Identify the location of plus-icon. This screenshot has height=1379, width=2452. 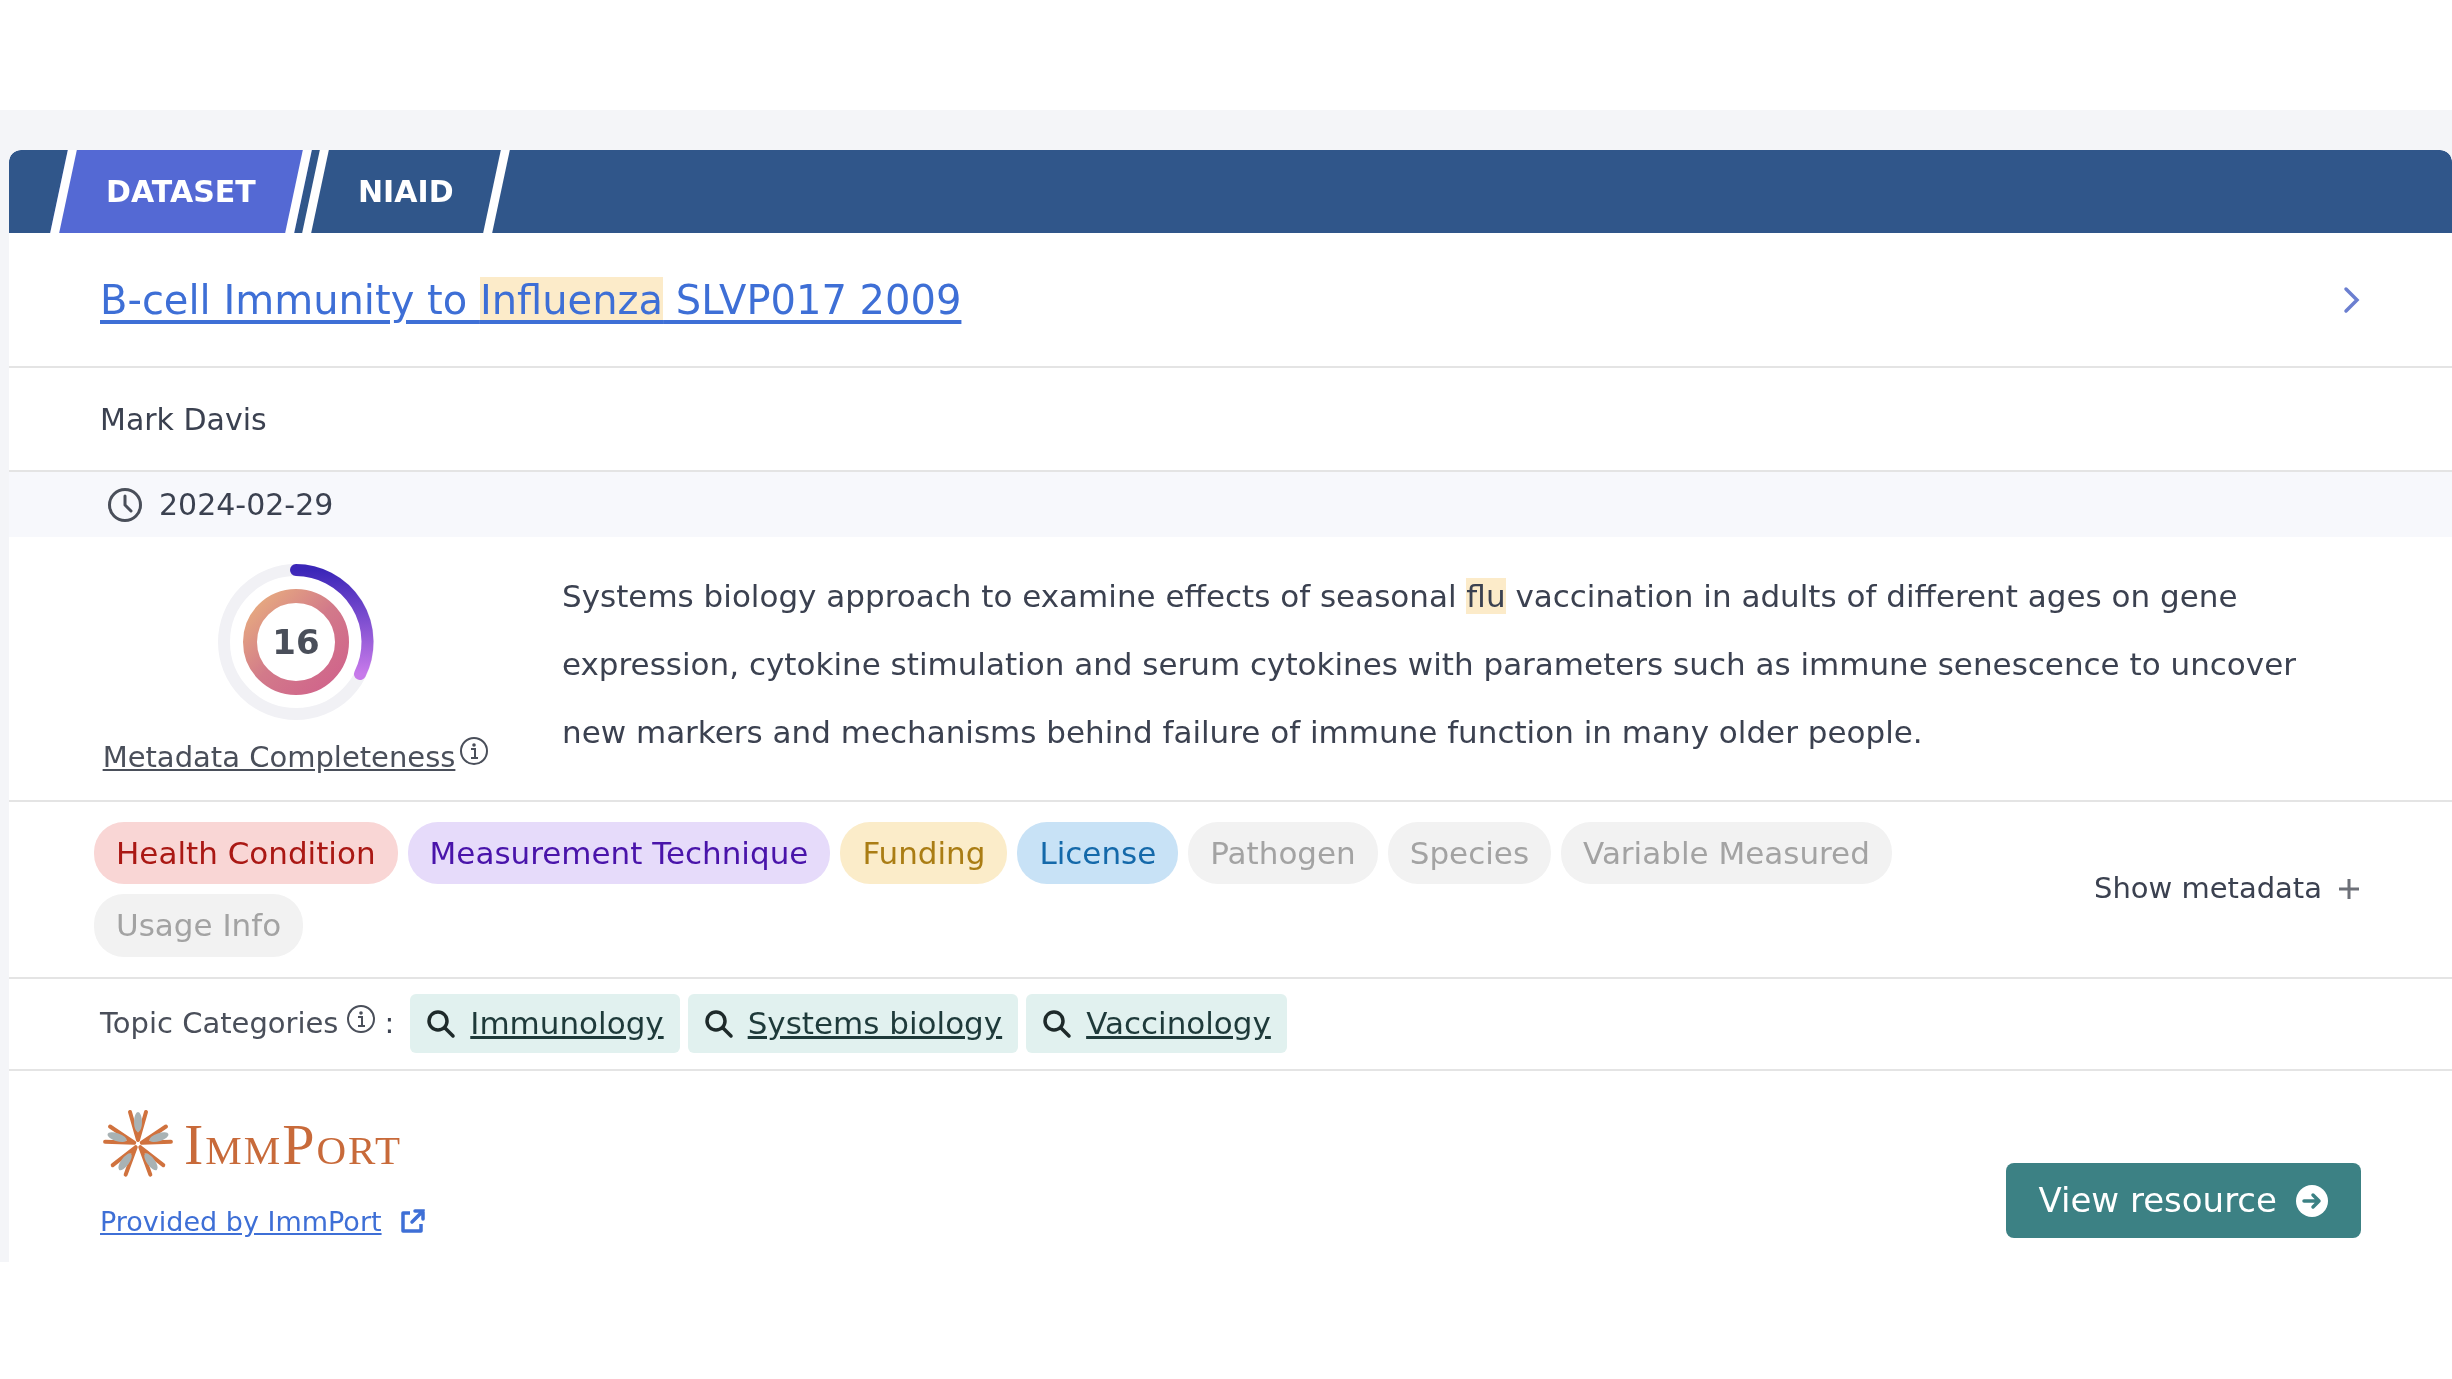
(2349, 889).